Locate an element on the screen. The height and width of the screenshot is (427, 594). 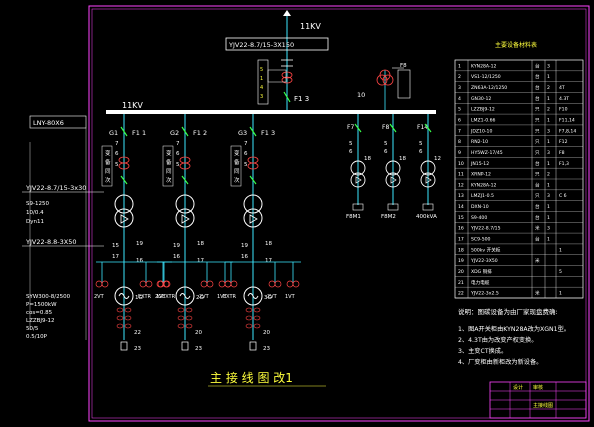
table-cell: 9 is located at coordinates (459, 153).